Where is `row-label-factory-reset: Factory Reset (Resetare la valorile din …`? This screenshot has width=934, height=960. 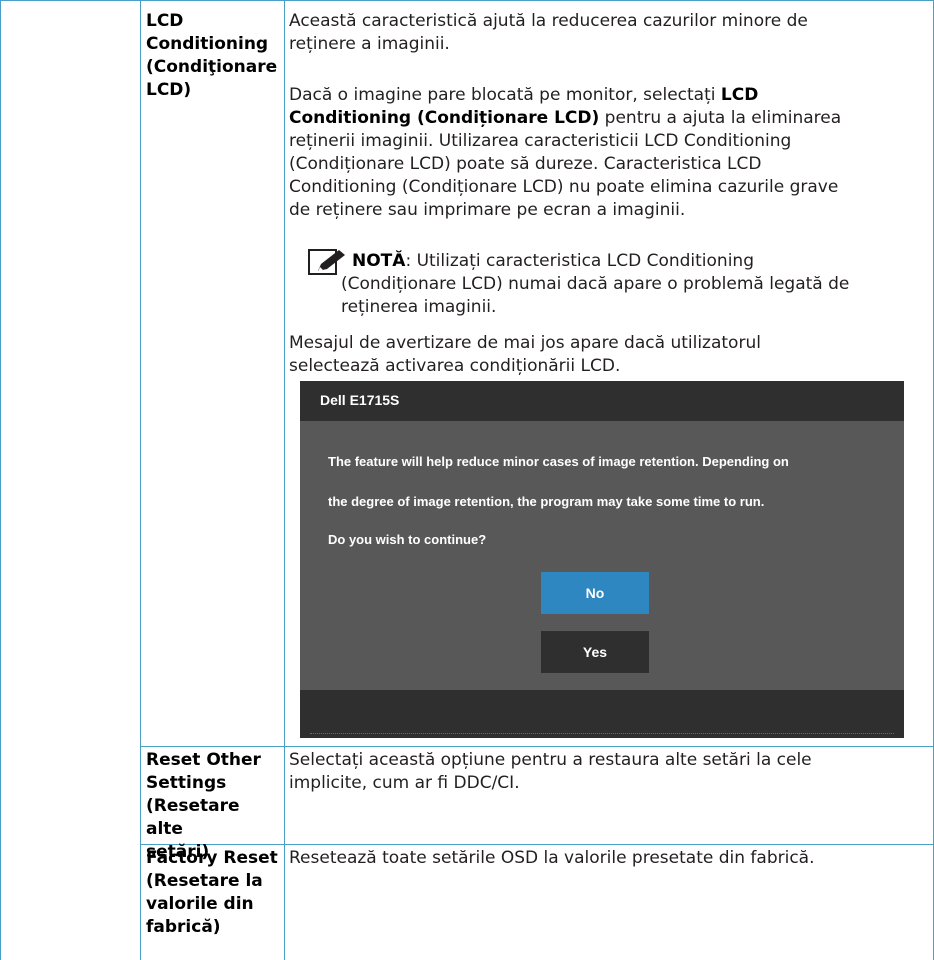
row-label-factory-reset: Factory Reset (Resetare la valorile din … is located at coordinates (214, 893).